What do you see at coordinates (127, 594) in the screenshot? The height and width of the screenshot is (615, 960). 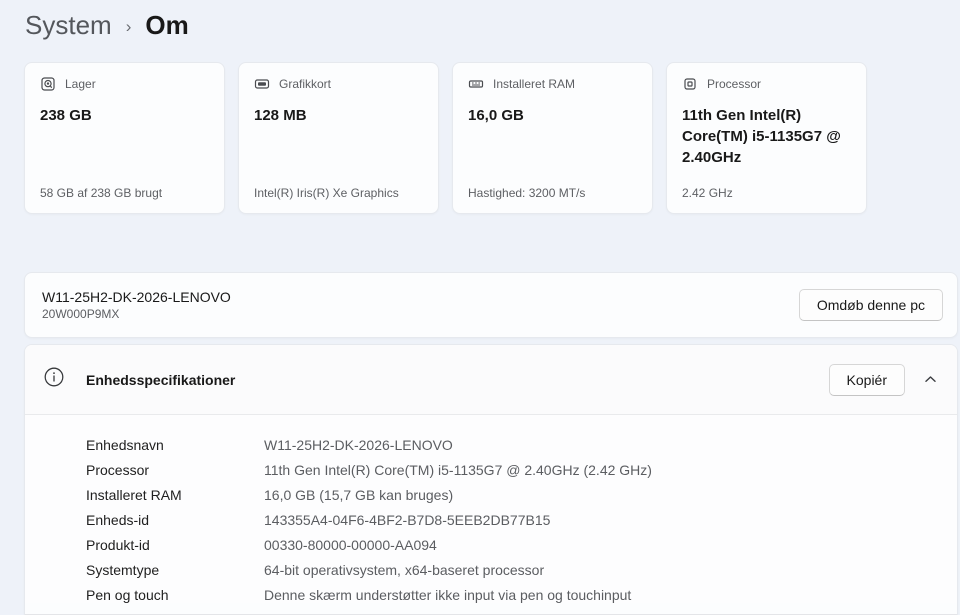 I see `spec-label: Pen og touch` at bounding box center [127, 594].